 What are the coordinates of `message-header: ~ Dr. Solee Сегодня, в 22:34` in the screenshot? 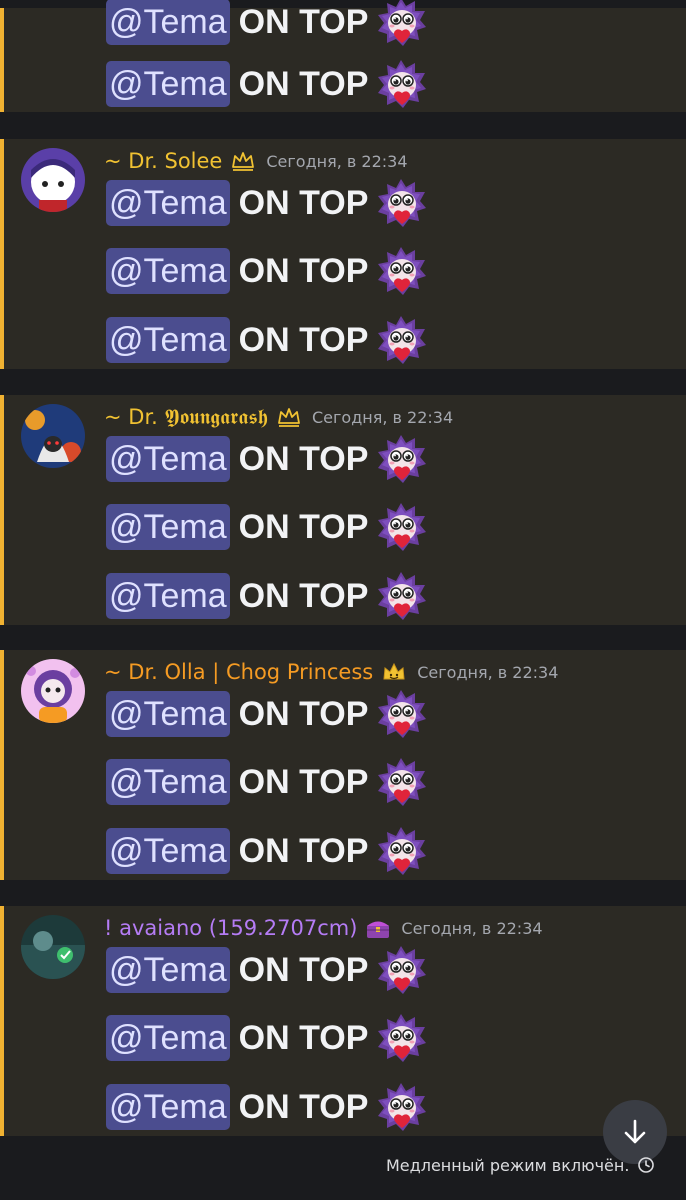 It's located at (256, 161).